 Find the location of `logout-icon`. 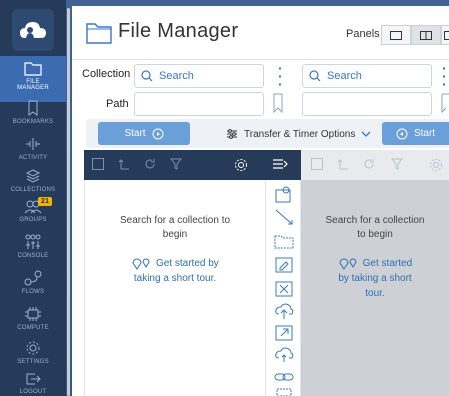

logout-icon is located at coordinates (33, 379).